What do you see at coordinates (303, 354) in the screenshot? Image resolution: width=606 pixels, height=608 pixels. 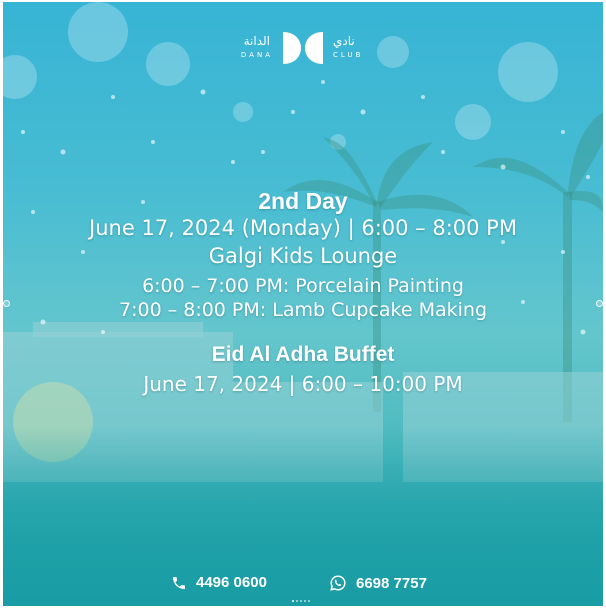 I see `buffet-title: Eid Al Adha Buffet` at bounding box center [303, 354].